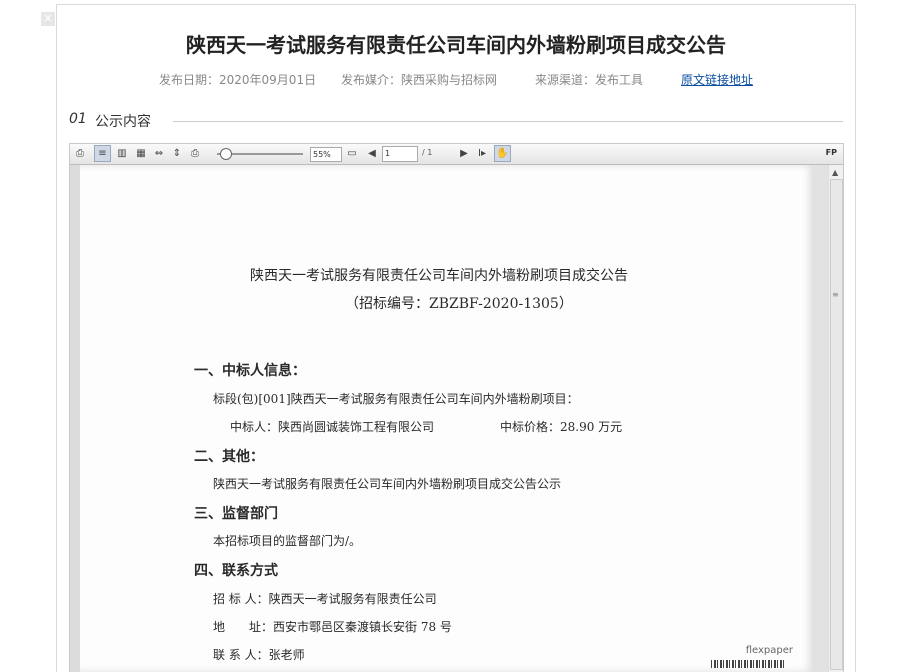  Describe the element at coordinates (835, 294) in the screenshot. I see `scroll-grip-icon: ≡` at that location.